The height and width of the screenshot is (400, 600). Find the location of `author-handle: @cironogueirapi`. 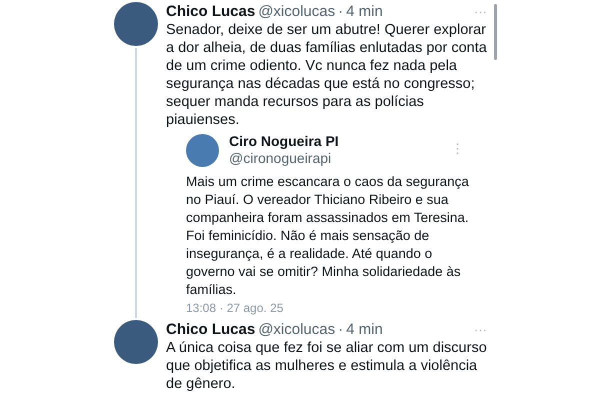

author-handle: @cironogueirapi is located at coordinates (284, 158).